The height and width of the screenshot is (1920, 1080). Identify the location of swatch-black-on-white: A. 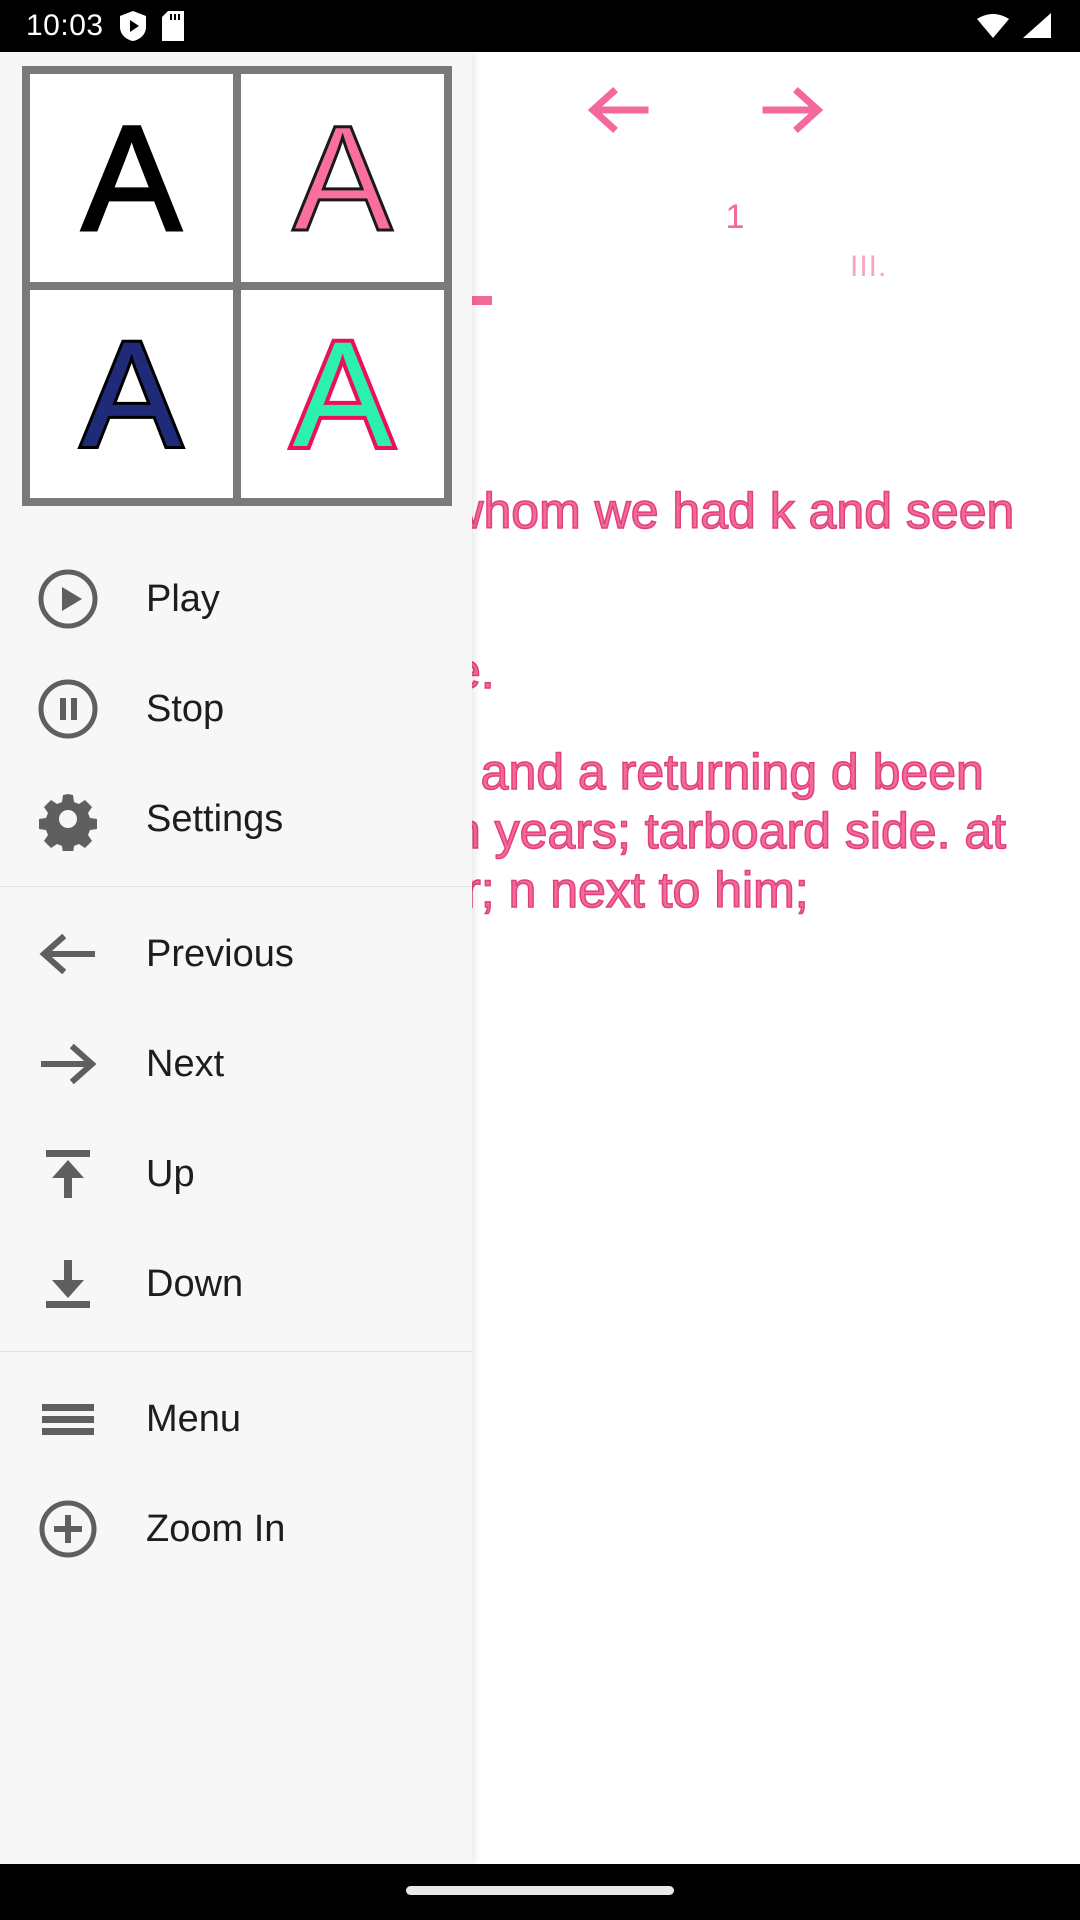
(131, 178).